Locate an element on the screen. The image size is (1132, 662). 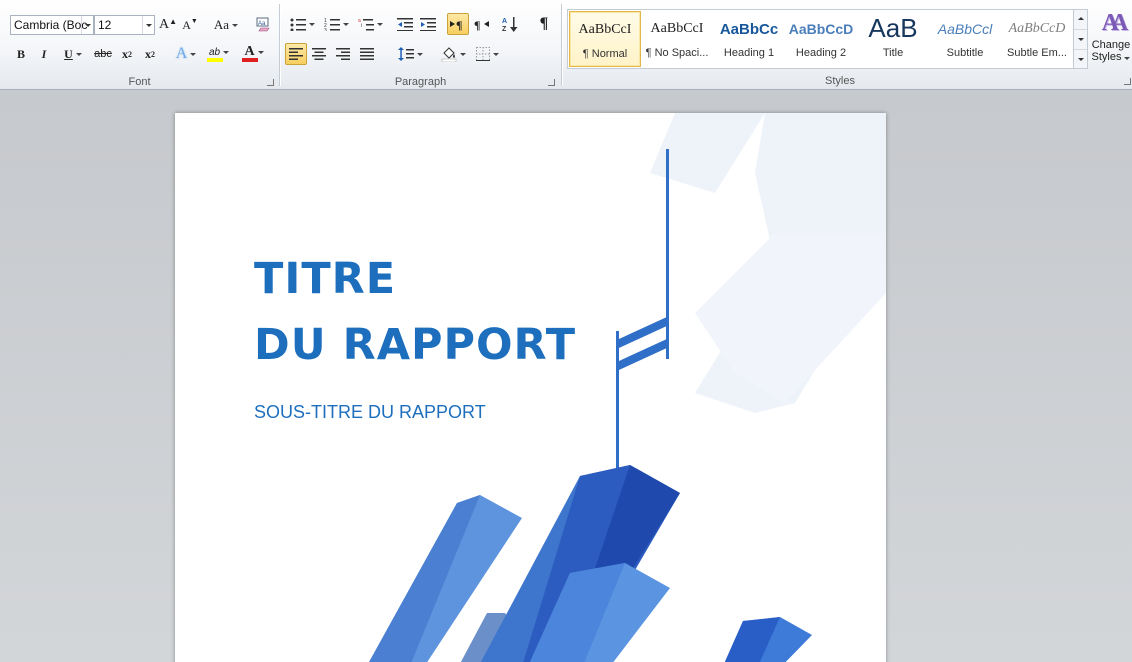
styles-dialog-launcher is located at coordinates (1127, 81).